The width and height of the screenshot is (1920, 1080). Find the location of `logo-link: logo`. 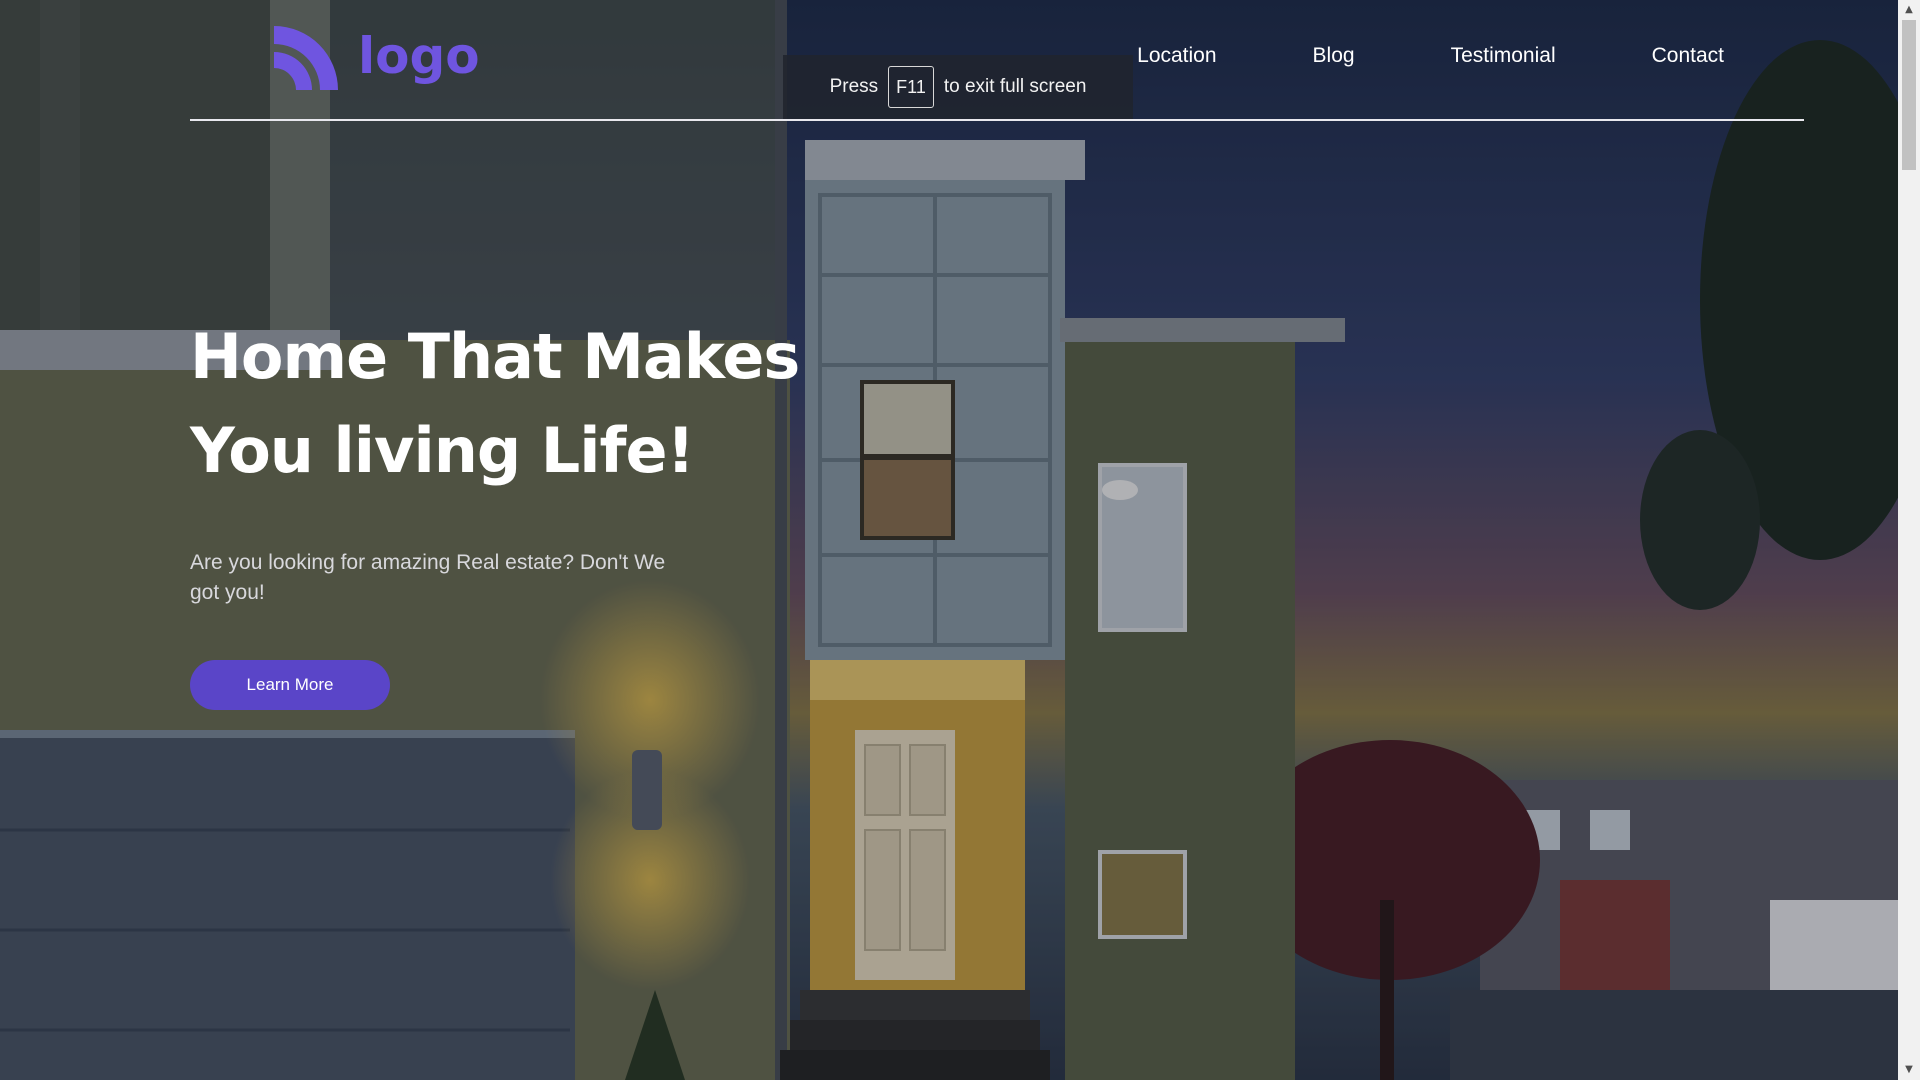

logo-link: logo is located at coordinates (375, 58).